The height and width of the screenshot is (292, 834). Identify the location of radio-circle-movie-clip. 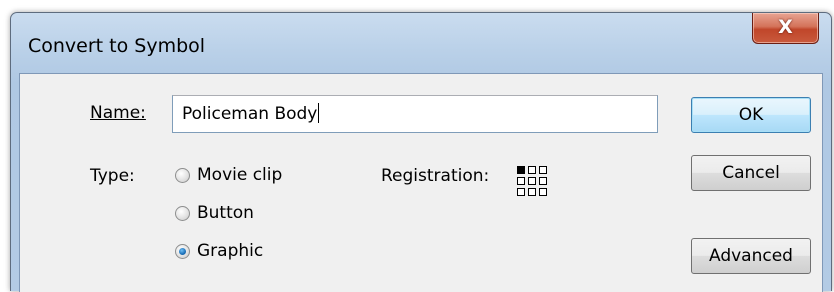
(182, 175).